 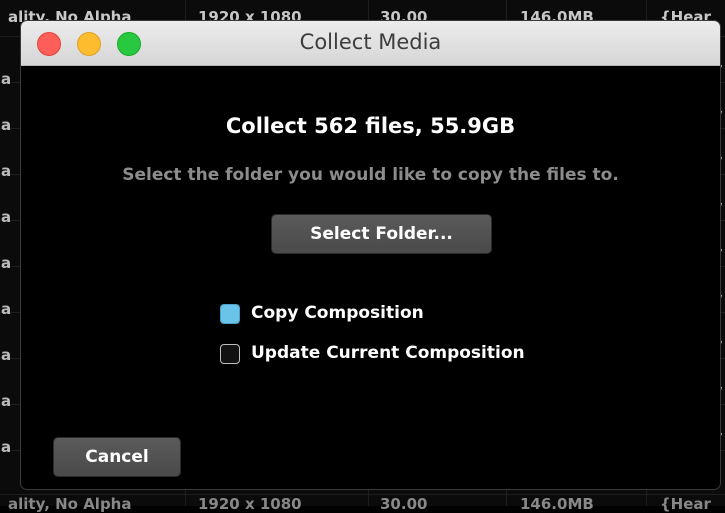 What do you see at coordinates (557, 504) in the screenshot?
I see `table-cell: 146.0MB` at bounding box center [557, 504].